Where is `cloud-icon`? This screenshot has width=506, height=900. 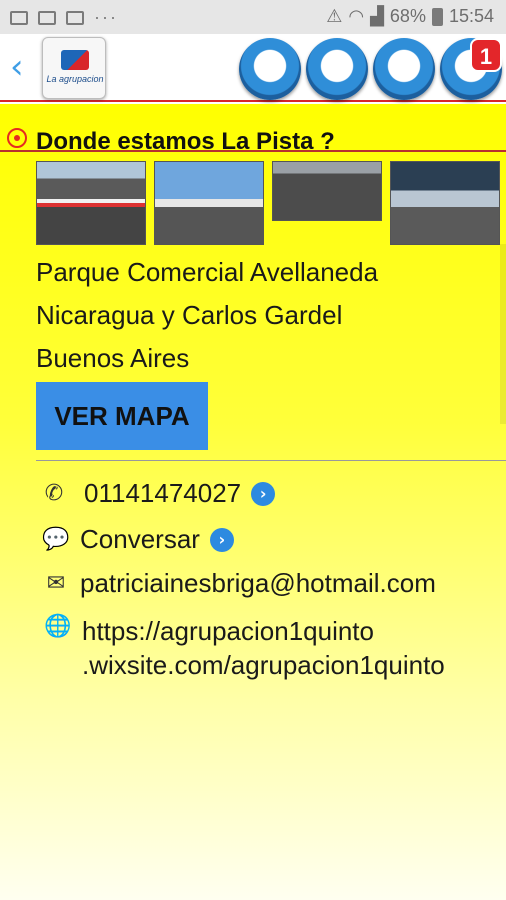 cloud-icon is located at coordinates (75, 17).